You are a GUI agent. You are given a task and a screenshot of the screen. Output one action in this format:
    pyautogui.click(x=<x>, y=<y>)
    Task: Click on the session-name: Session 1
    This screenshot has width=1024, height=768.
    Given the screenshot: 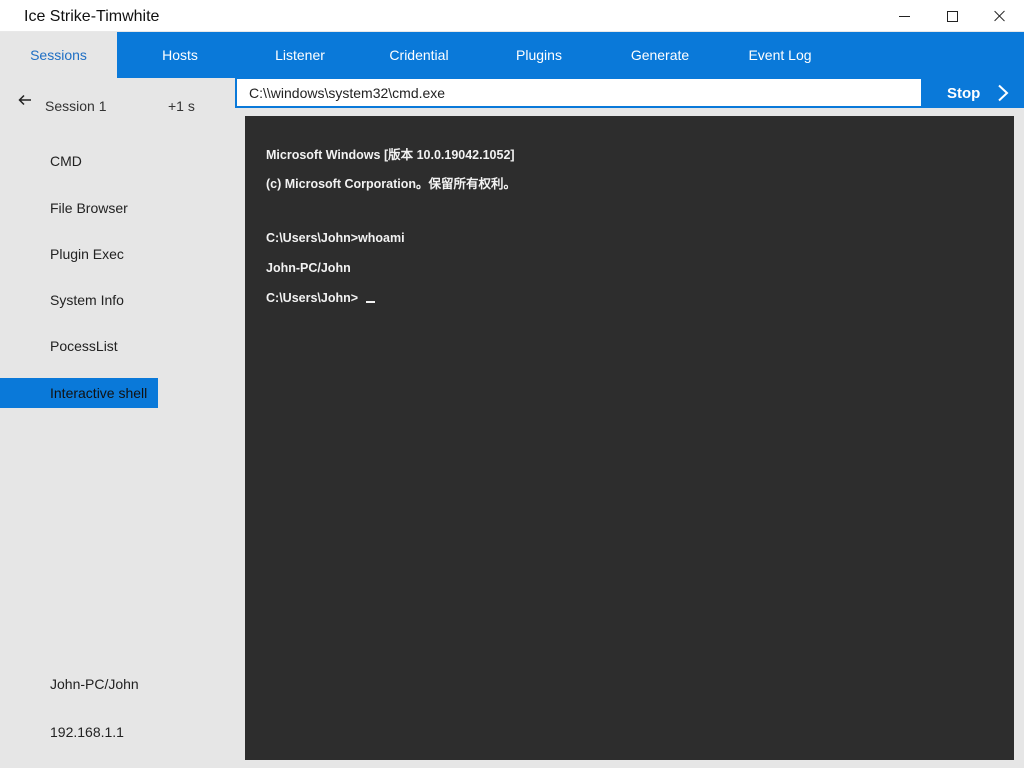 What is the action you would take?
    pyautogui.click(x=76, y=106)
    